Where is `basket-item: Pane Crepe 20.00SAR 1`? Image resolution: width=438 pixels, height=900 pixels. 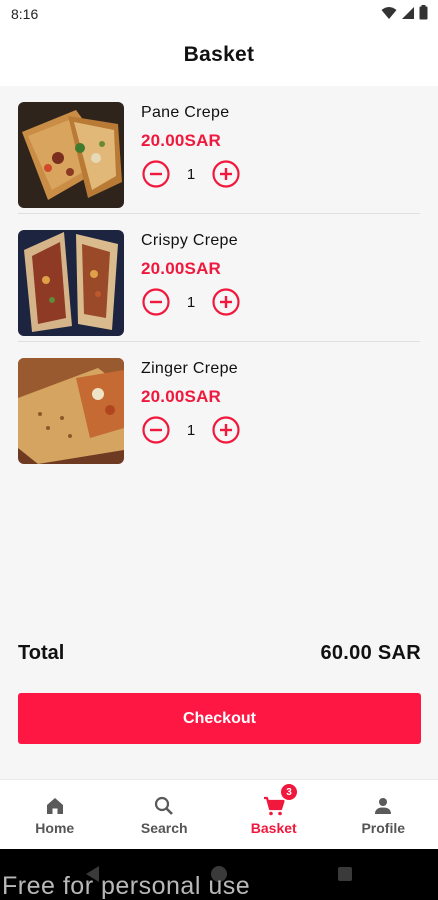
basket-item: Pane Crepe 20.00SAR 1 is located at coordinates (219, 150).